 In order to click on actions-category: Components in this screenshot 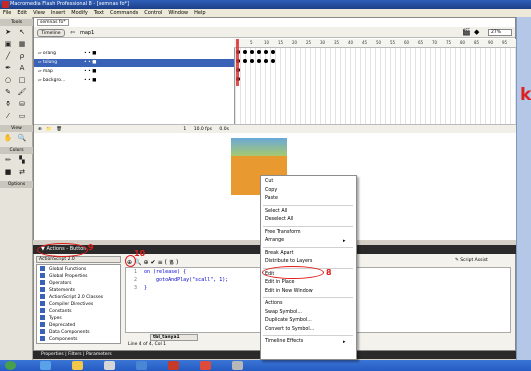, I will do `click(58, 339)`.